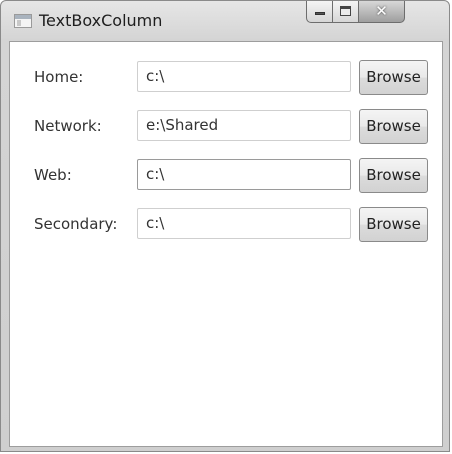  What do you see at coordinates (19, 23) in the screenshot?
I see `app-icon-side` at bounding box center [19, 23].